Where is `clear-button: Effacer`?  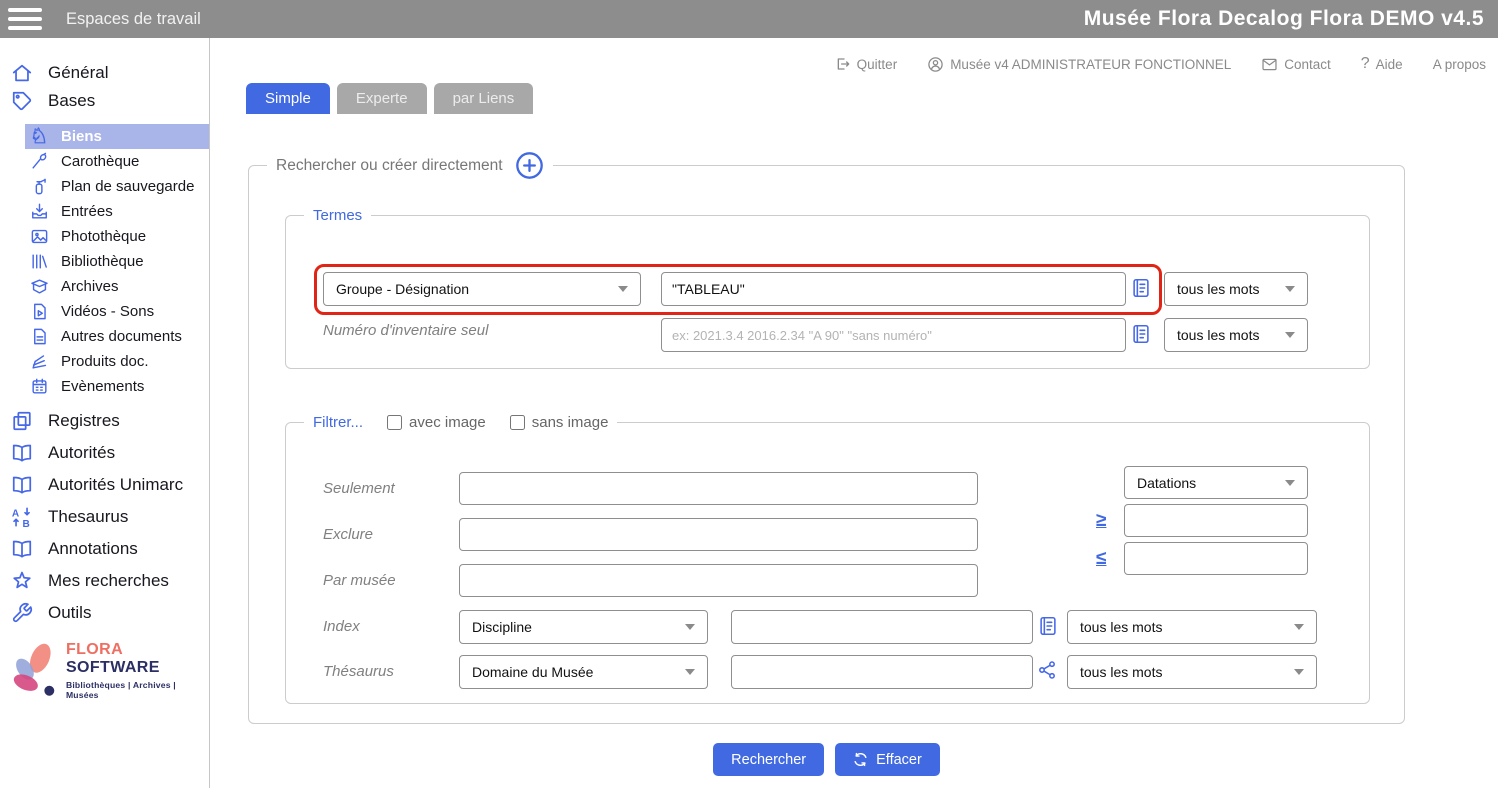 clear-button: Effacer is located at coordinates (887, 759).